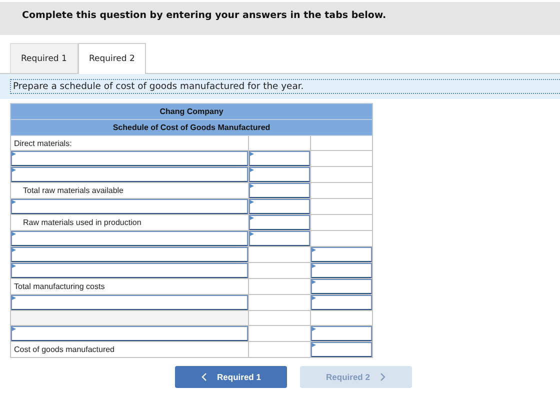  I want to click on tab: Required 2, so click(112, 58).